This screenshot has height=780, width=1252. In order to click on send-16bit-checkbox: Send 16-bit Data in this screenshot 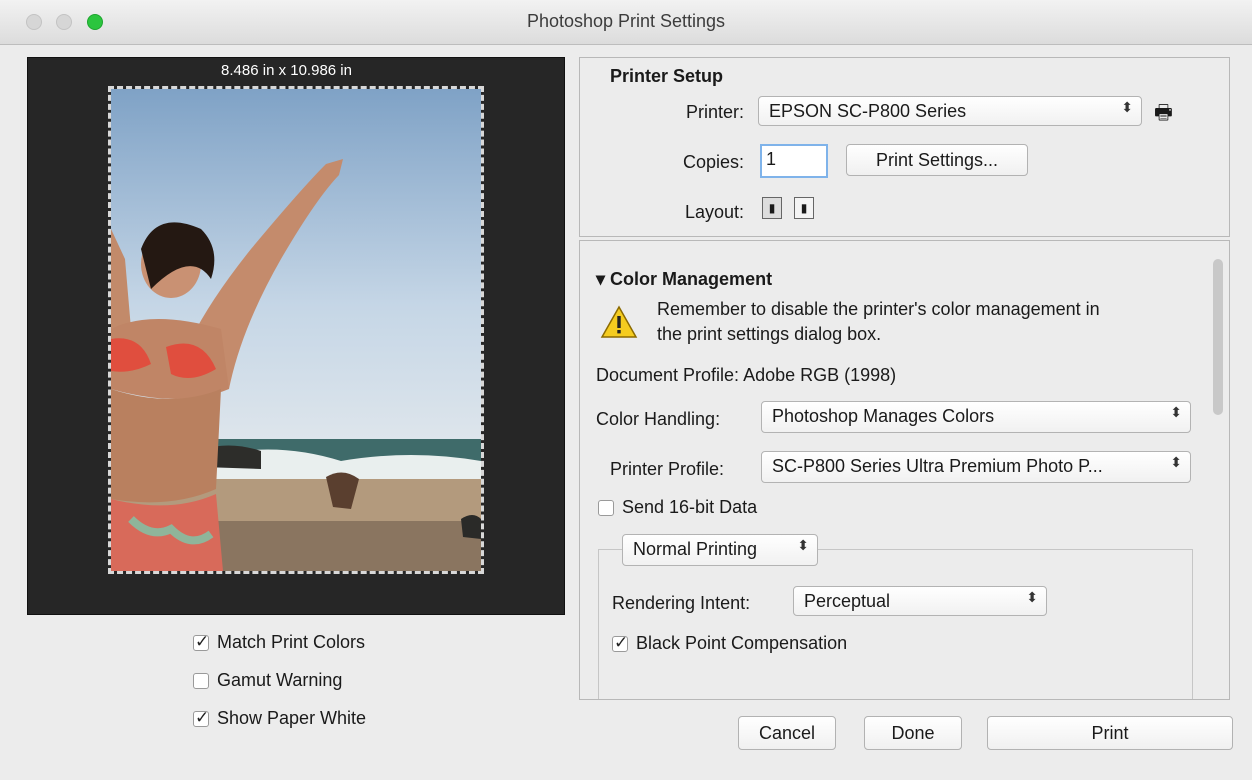, I will do `click(677, 507)`.